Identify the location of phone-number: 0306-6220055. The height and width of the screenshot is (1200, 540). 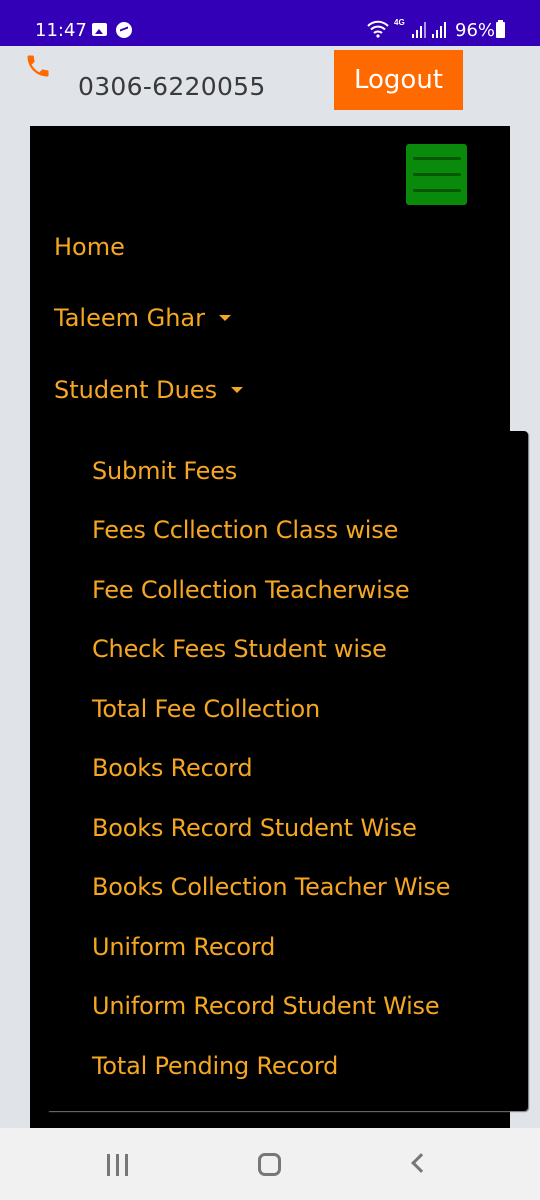
(172, 86).